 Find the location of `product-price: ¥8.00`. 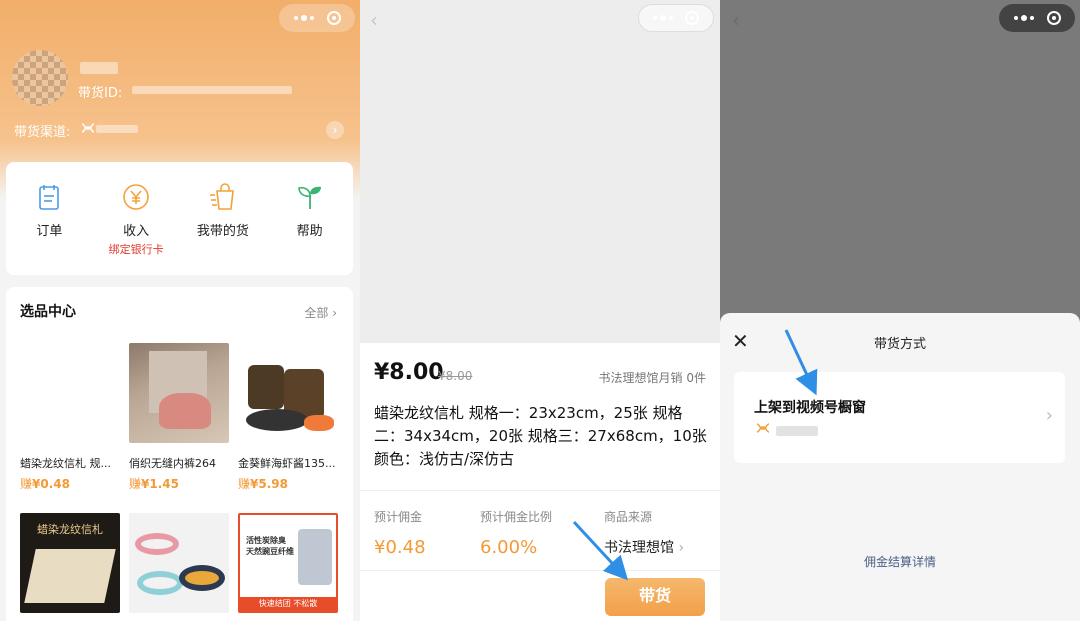

product-price: ¥8.00 is located at coordinates (409, 372).